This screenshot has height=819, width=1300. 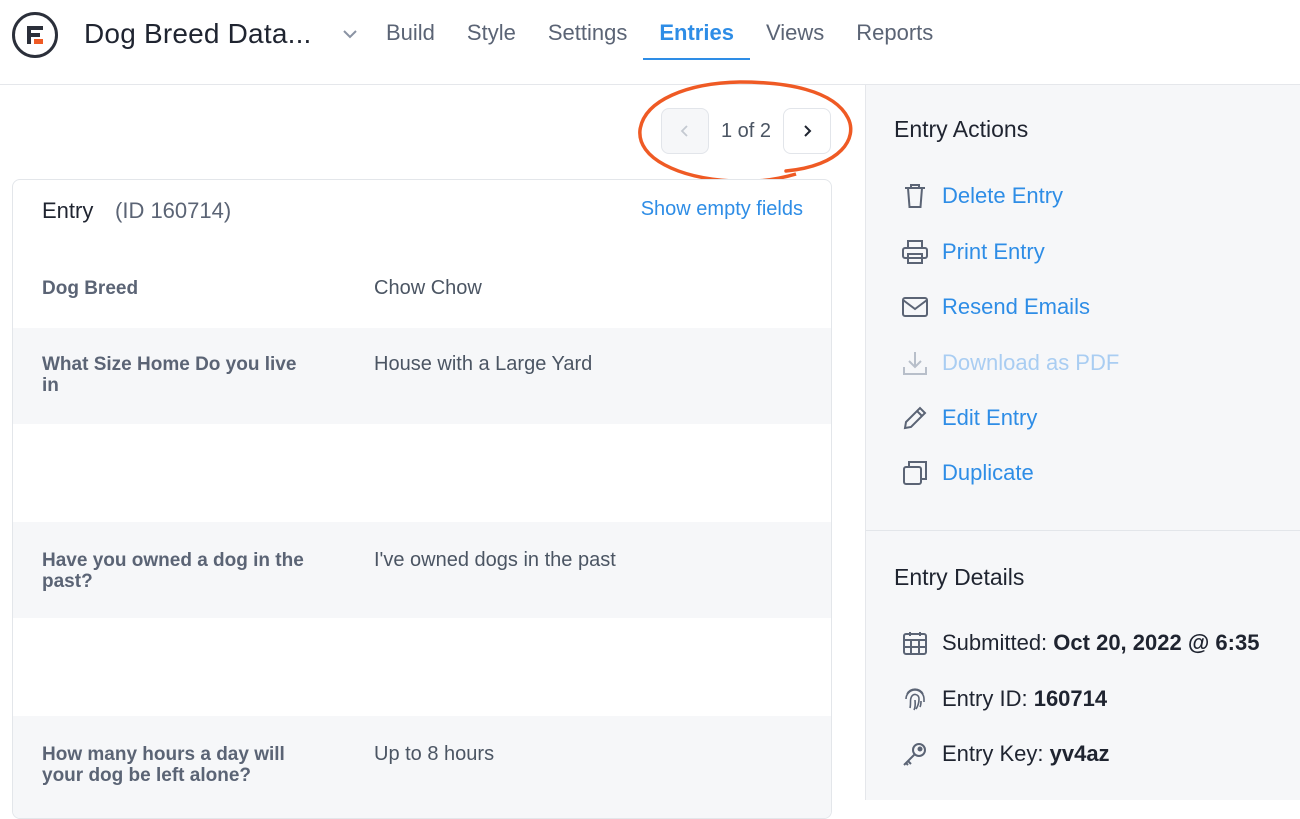 I want to click on entry-field-row: Dog Breed Chow Chow, so click(x=422, y=286).